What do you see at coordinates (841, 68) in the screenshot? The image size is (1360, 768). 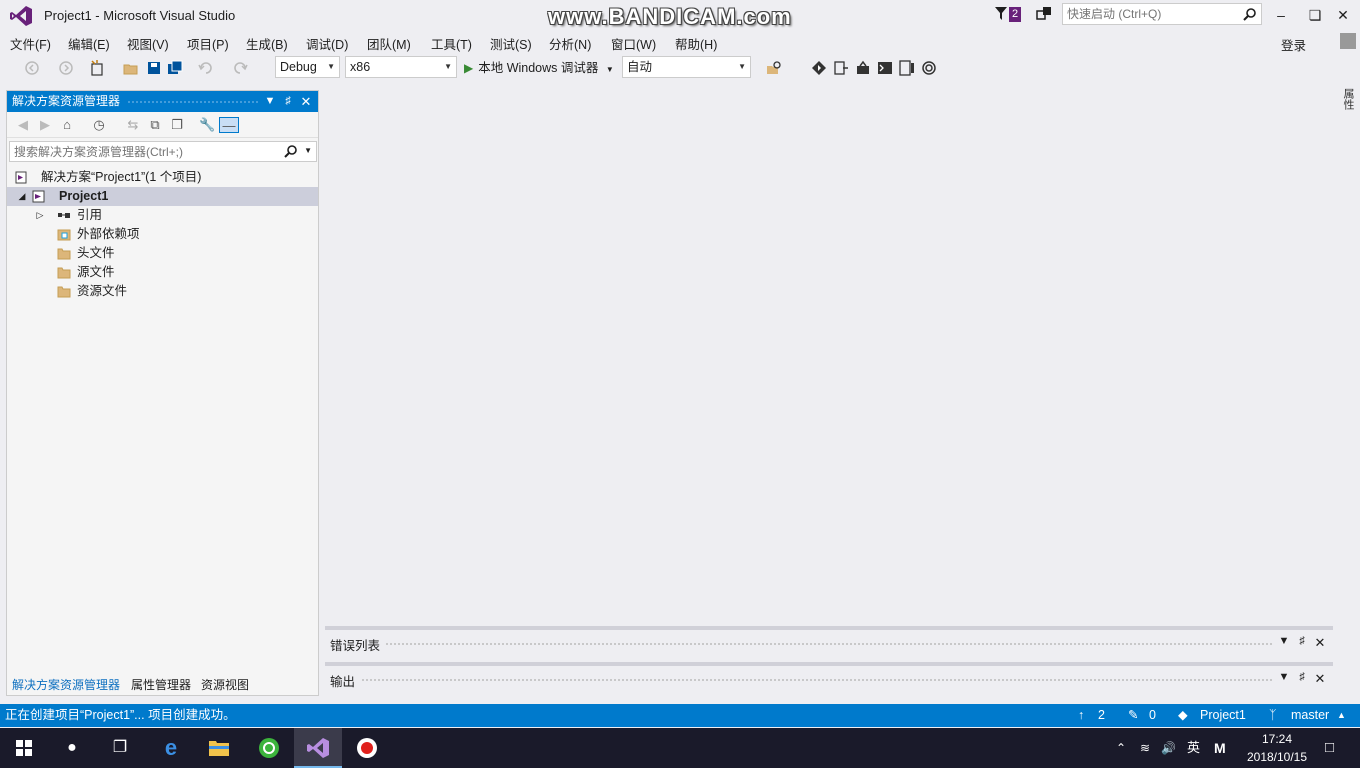 I see `step-into-icon` at bounding box center [841, 68].